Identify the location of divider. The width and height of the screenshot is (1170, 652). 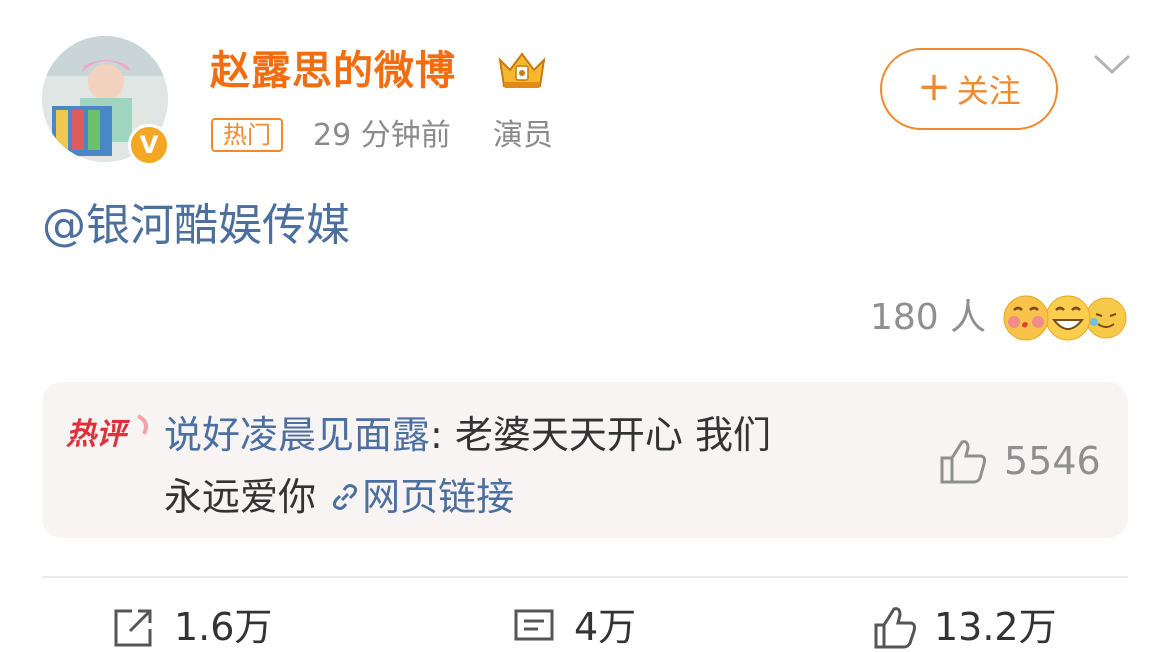
(585, 577).